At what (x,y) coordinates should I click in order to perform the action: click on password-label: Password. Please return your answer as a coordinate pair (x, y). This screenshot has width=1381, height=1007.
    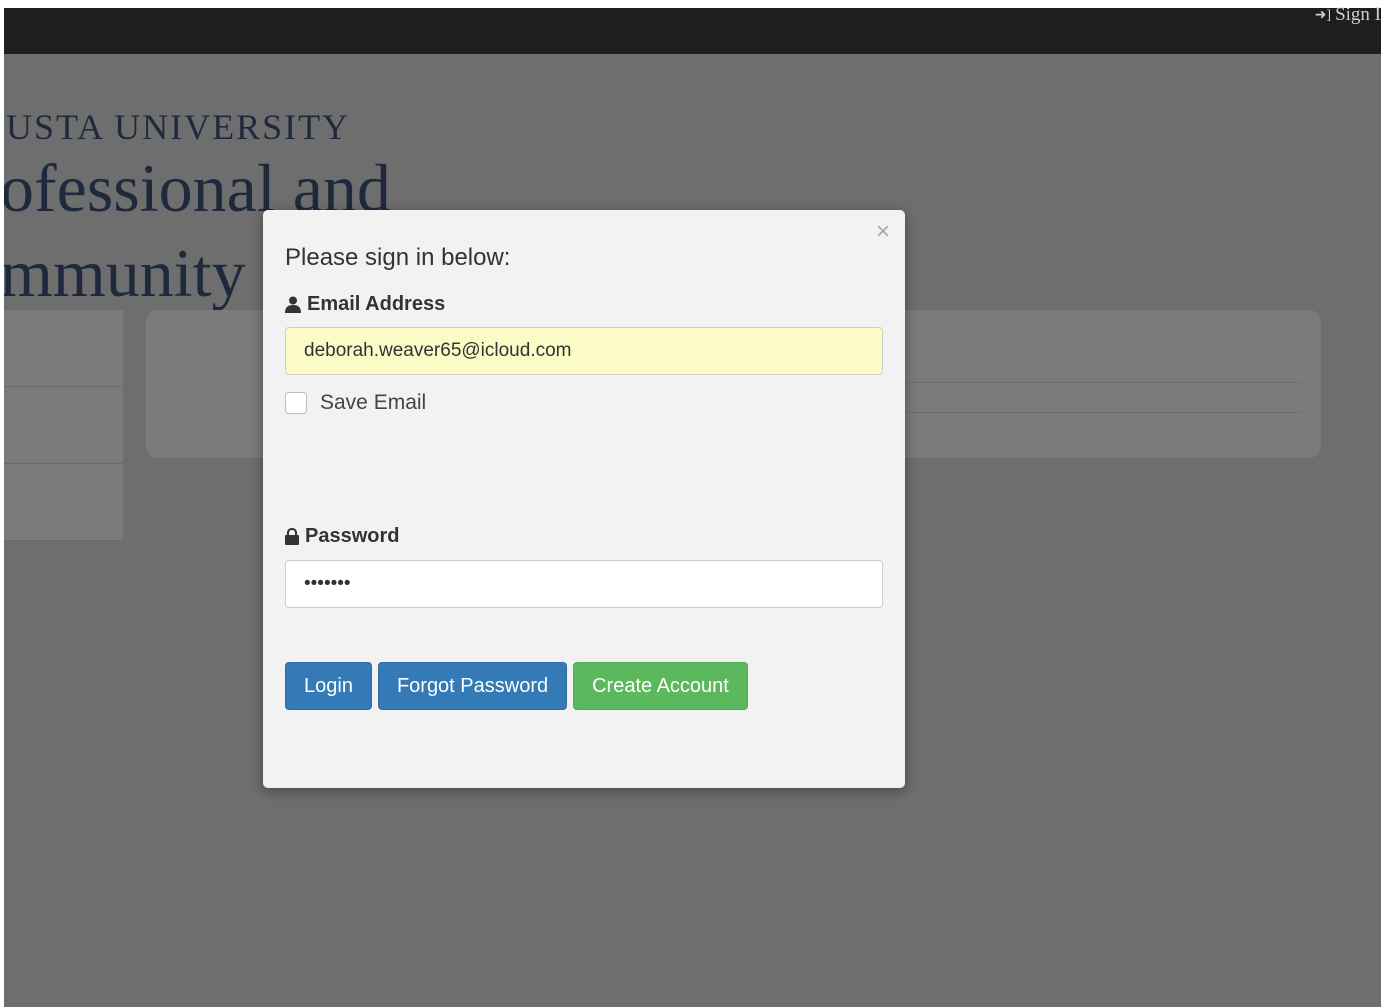
    Looking at the image, I should click on (342, 536).